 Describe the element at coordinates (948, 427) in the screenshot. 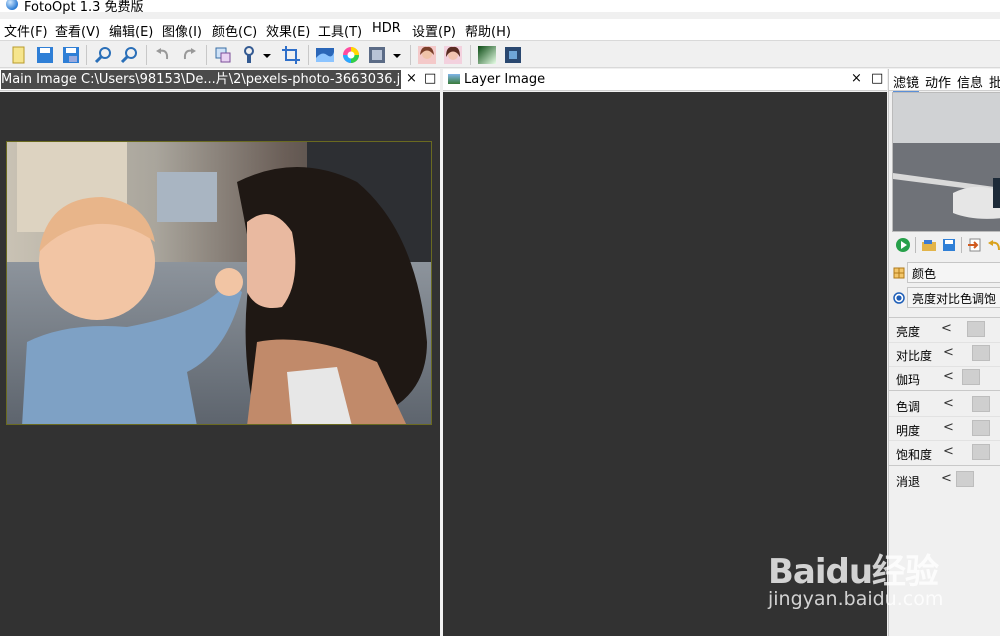

I see `lightness-decrease-button: <` at that location.